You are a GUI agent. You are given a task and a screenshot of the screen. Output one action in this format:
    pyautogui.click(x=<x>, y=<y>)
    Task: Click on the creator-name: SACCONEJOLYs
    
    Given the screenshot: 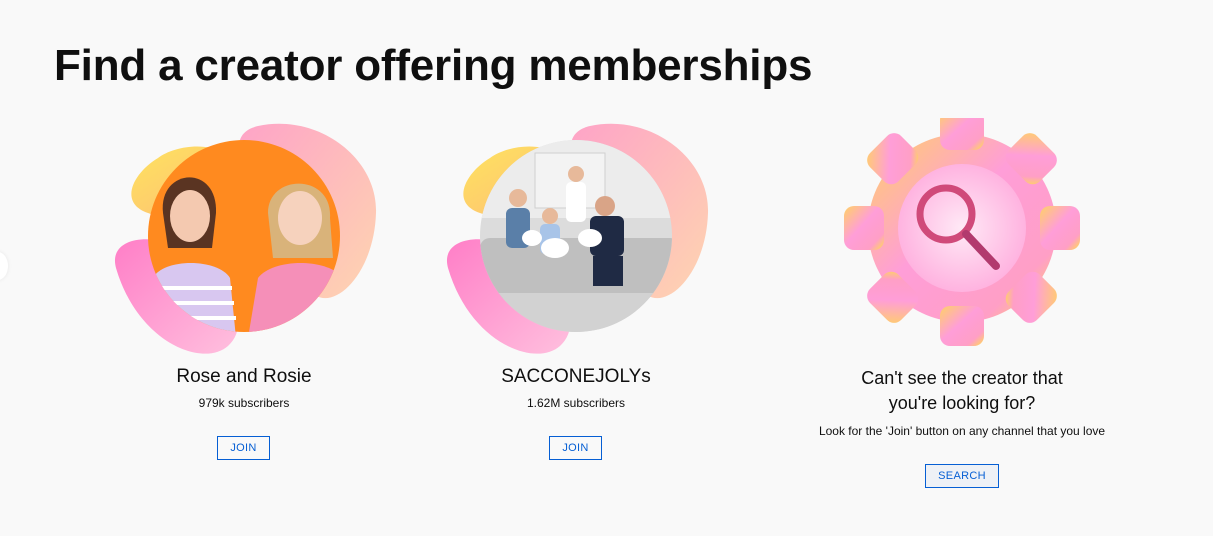 What is the action you would take?
    pyautogui.click(x=576, y=377)
    